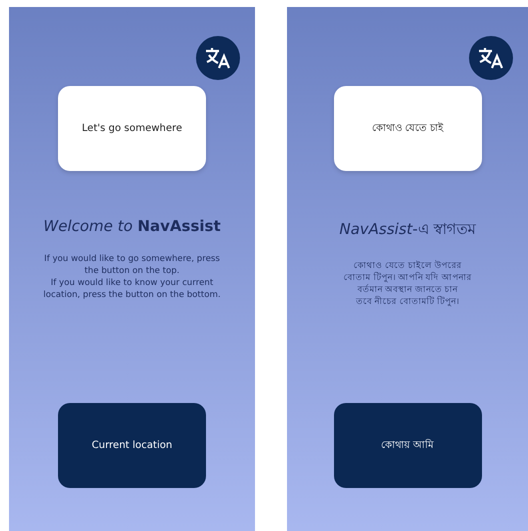 Image resolution: width=528 pixels, height=531 pixels. What do you see at coordinates (407, 284) in the screenshot?
I see `instructions-text: কোথাও যেতে চাইলে উপরের বোতাম টিপুন। আপনি যদি আপনার বর্তমান অবস্থান জানতে চান তবে নীচের বোতামটি টিপুন।` at bounding box center [407, 284].